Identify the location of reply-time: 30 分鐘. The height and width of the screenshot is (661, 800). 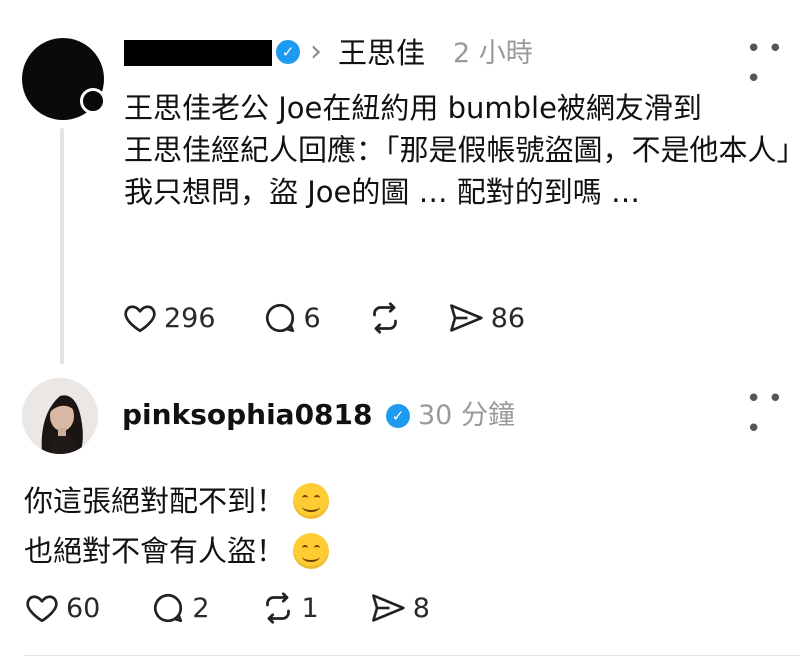
(466, 415).